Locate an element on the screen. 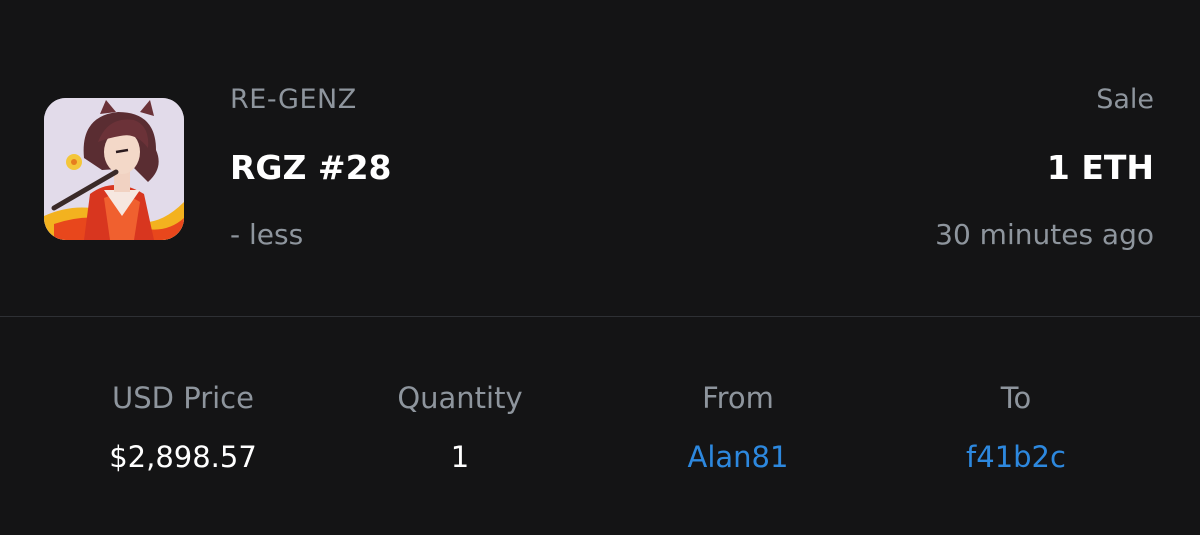 The width and height of the screenshot is (1200, 535). quantity-label: Quantity is located at coordinates (460, 398).